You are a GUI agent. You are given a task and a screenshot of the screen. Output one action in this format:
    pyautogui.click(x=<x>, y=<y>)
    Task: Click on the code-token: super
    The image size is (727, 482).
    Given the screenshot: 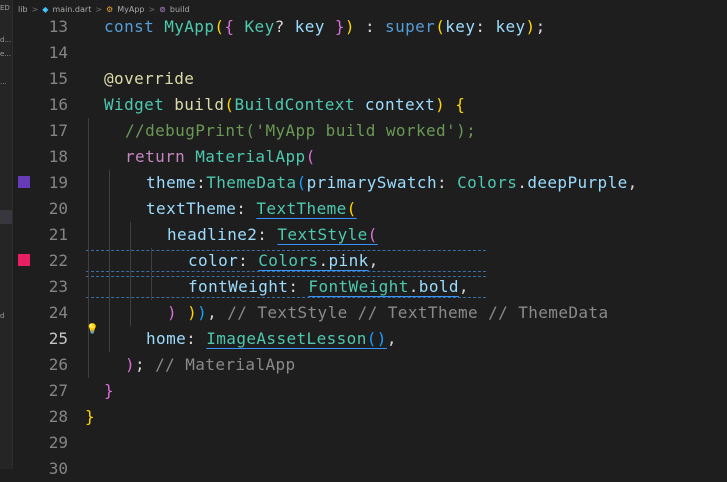 What is the action you would take?
    pyautogui.click(x=410, y=26)
    